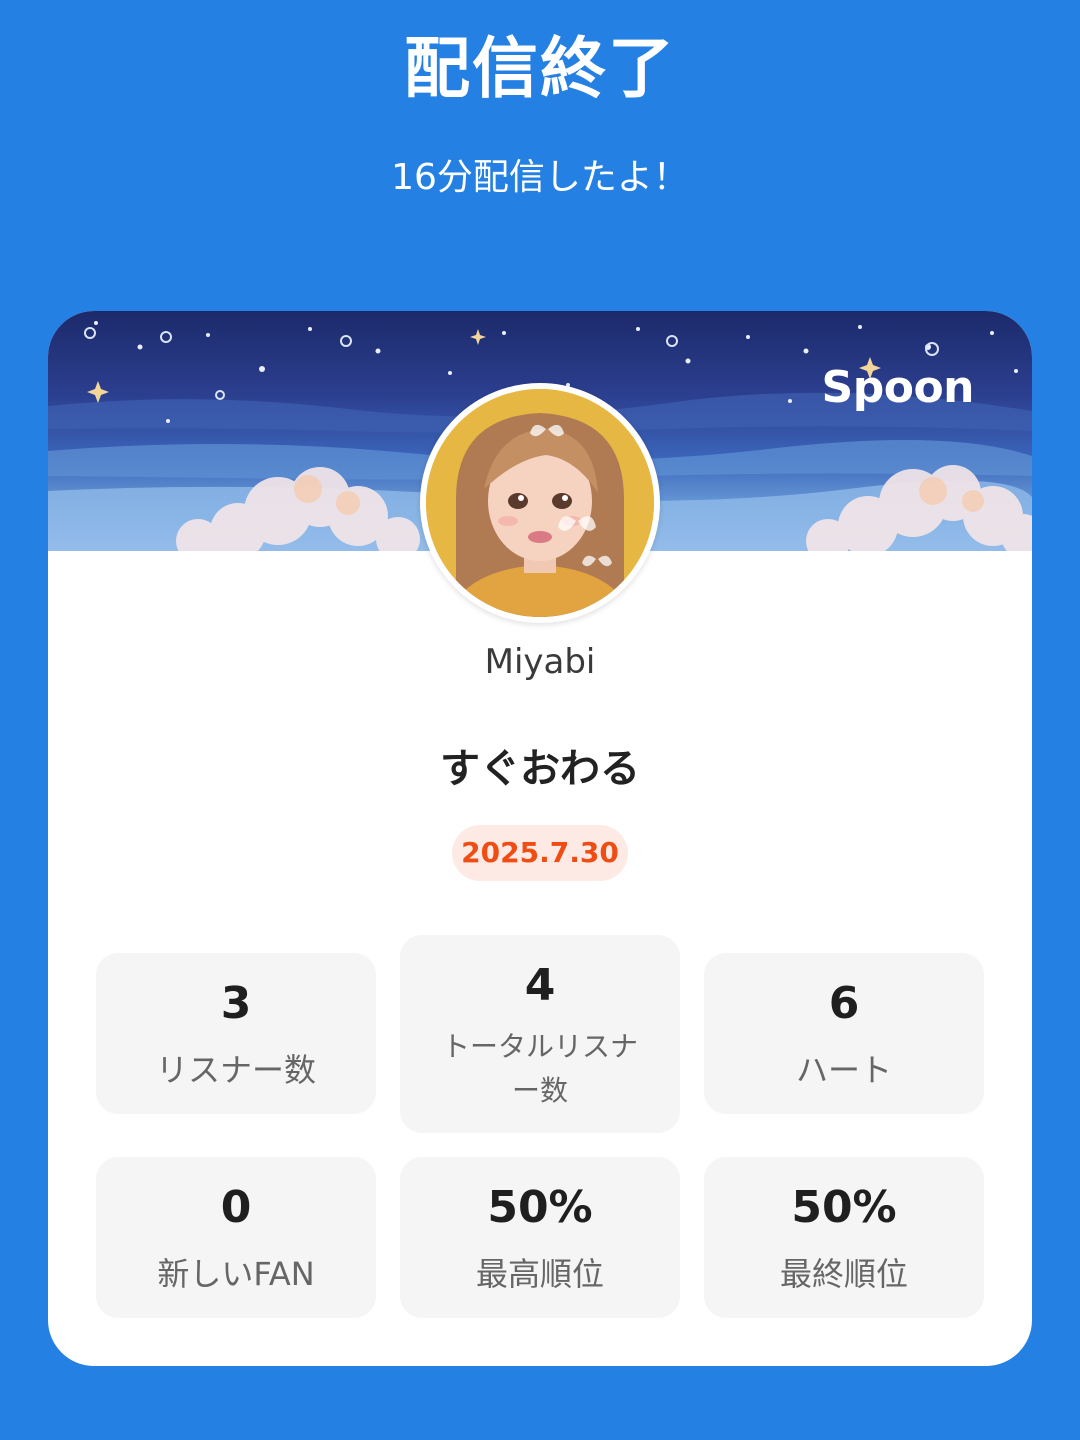 The width and height of the screenshot is (1080, 1440). What do you see at coordinates (540, 503) in the screenshot?
I see `avatar` at bounding box center [540, 503].